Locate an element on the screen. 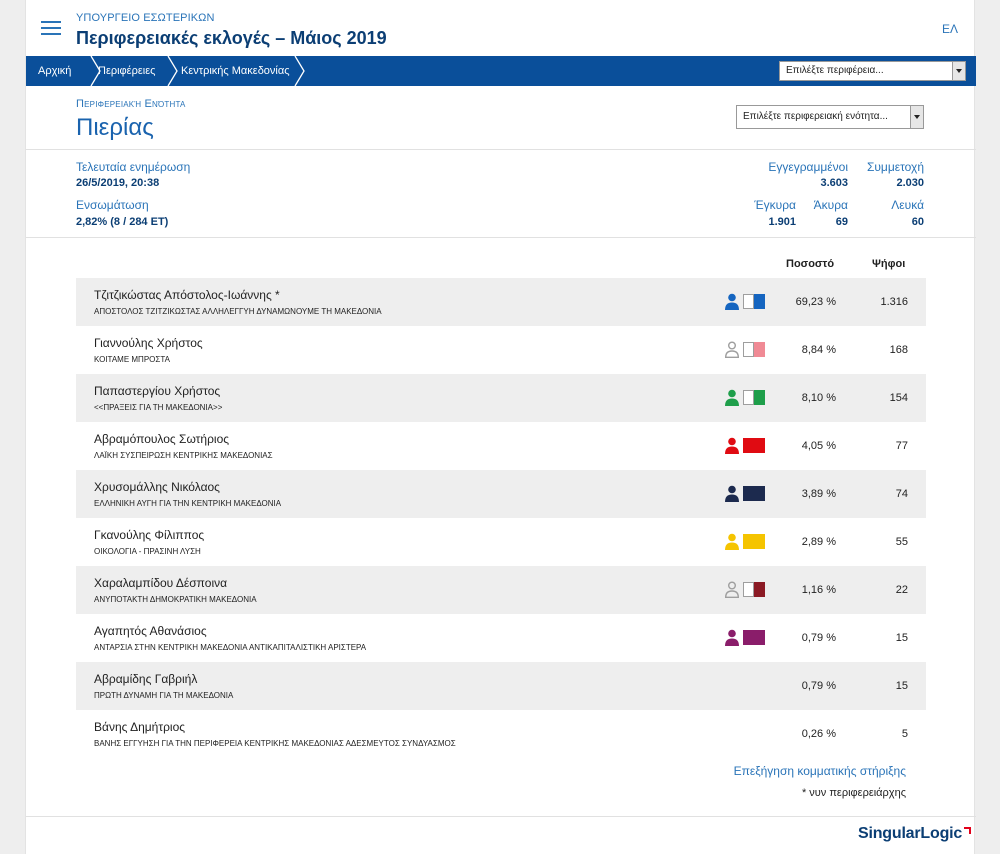  ministry-label: ΥΠΟΥΡΓΕΙΟ ΕΣΩΤΕΡΙΚΩΝ is located at coordinates (145, 18).